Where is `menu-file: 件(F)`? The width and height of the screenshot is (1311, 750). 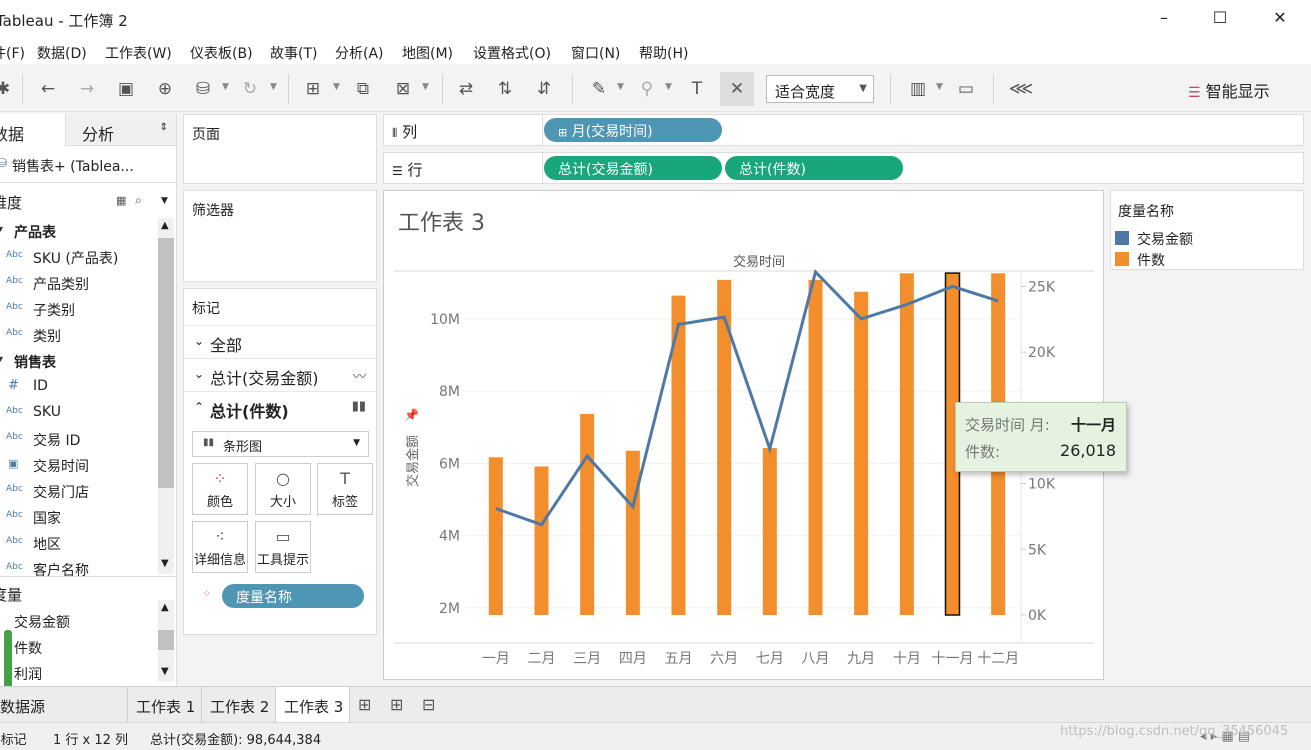
menu-file: 件(F) is located at coordinates (12, 53).